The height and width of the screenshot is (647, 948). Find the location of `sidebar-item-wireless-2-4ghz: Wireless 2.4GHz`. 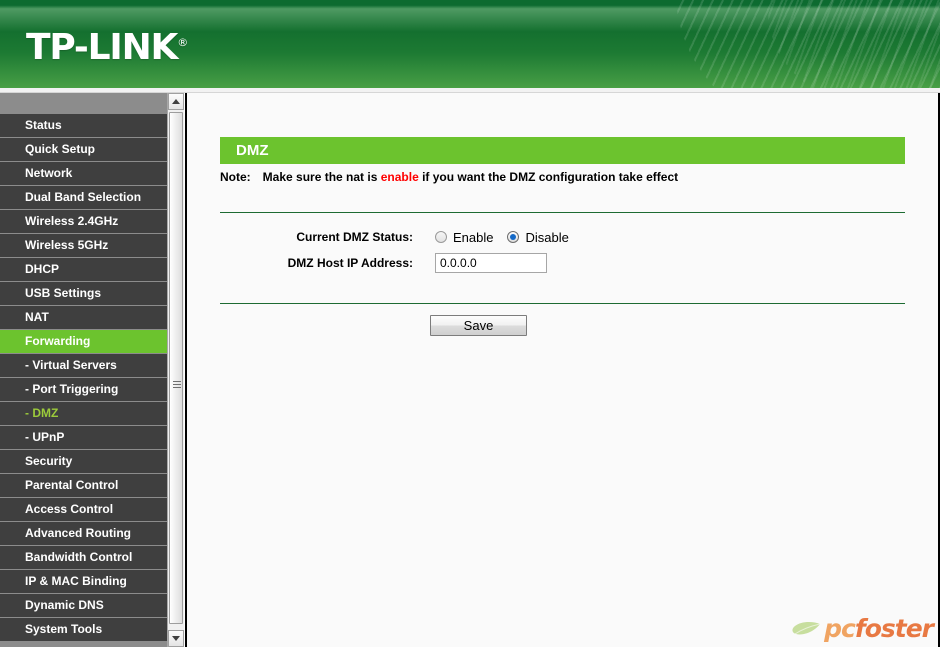

sidebar-item-wireless-2-4ghz: Wireless 2.4GHz is located at coordinates (83, 221).